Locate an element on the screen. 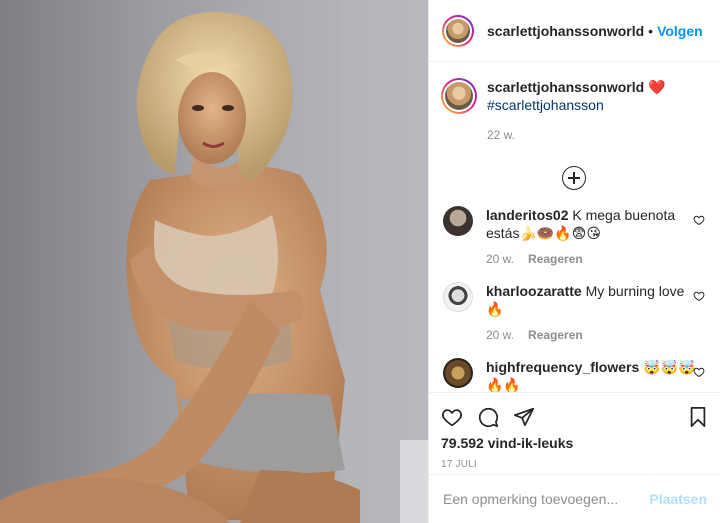 Image resolution: width=720 pixels, height=523 pixels. share-send-icon is located at coordinates (524, 417).